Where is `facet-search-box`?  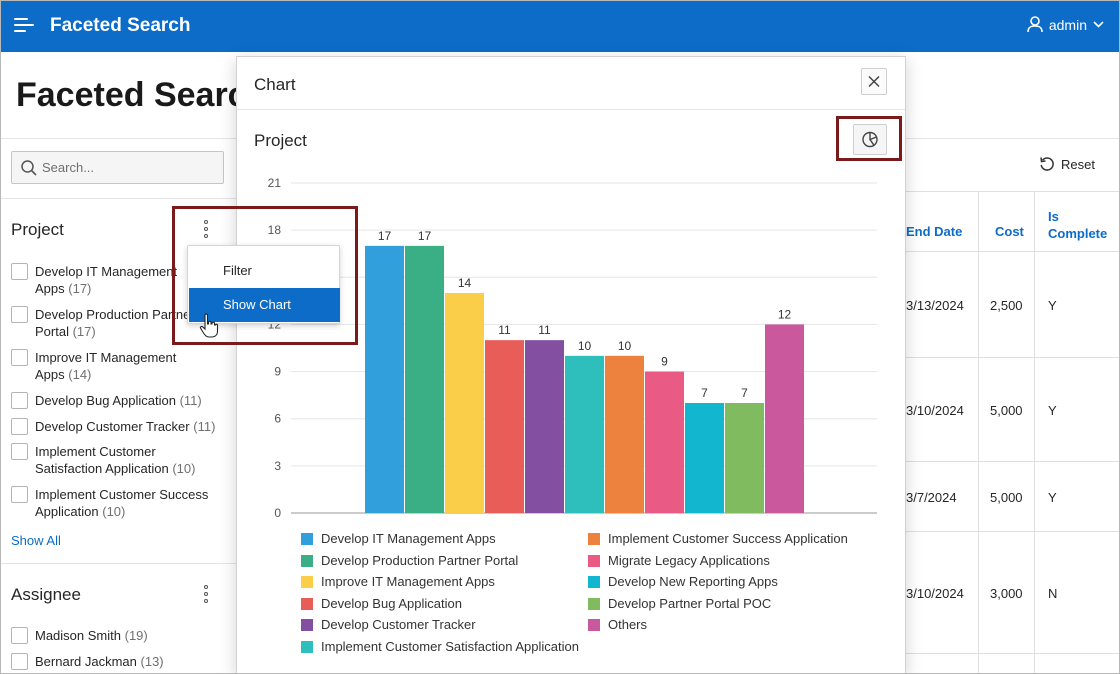
facet-search-box is located at coordinates (117, 167).